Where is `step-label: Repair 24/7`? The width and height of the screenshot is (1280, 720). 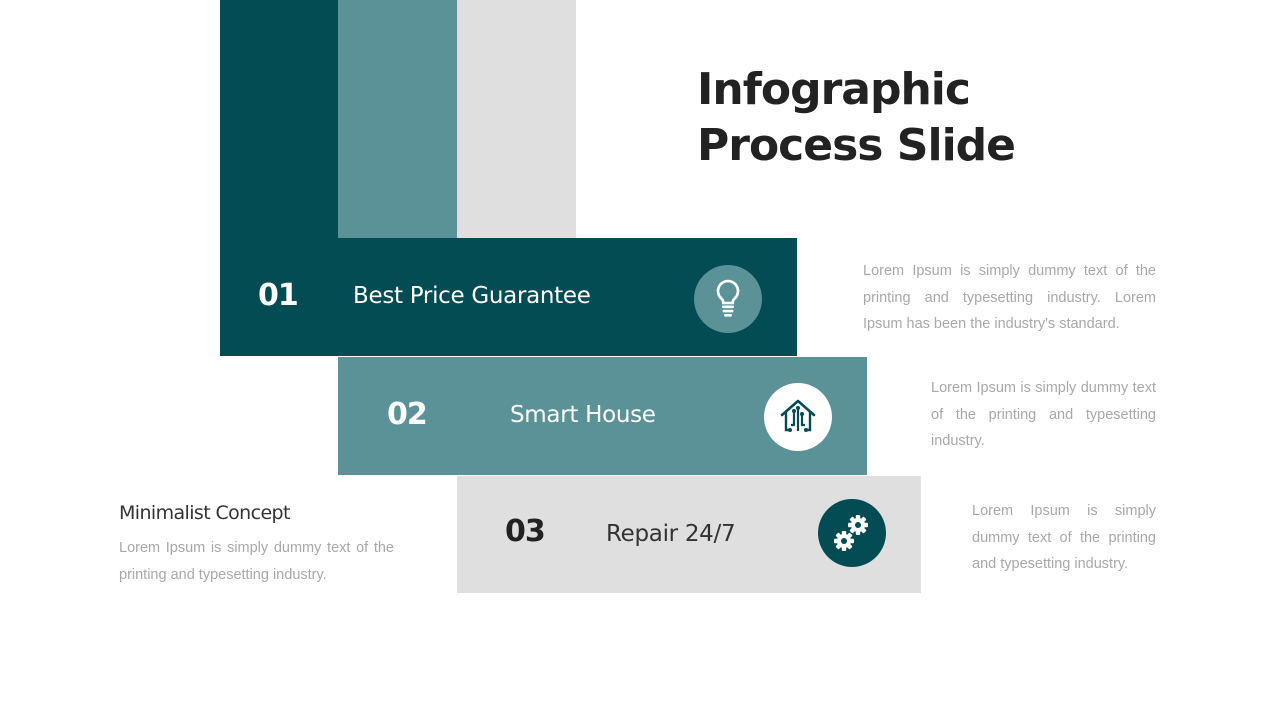 step-label: Repair 24/7 is located at coordinates (671, 534).